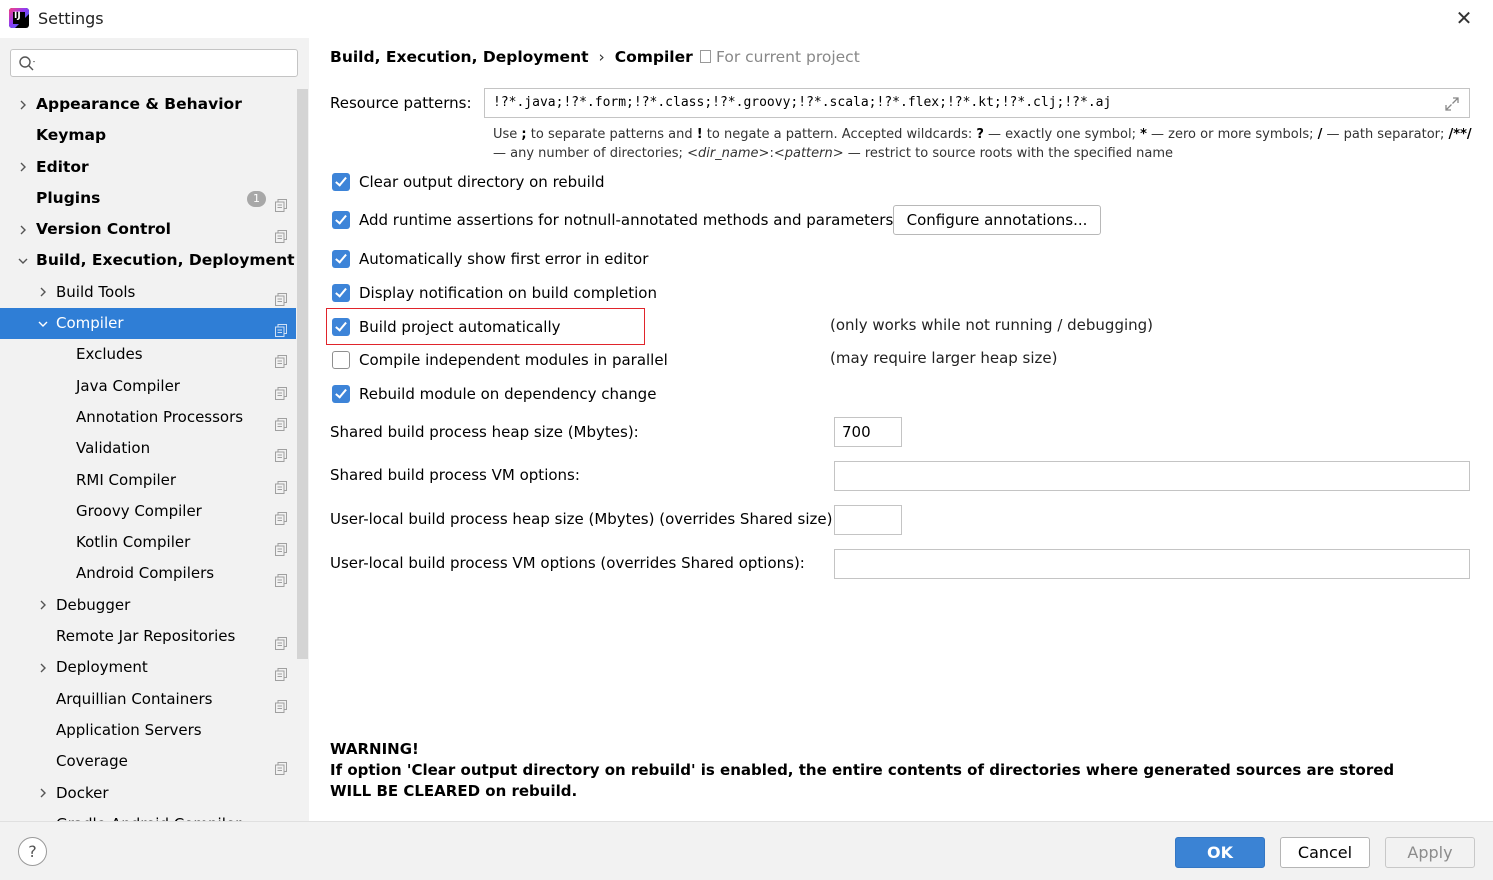 This screenshot has width=1493, height=880. I want to click on sidebar-item-groovy-compiler: Groovy Compiler, so click(148, 511).